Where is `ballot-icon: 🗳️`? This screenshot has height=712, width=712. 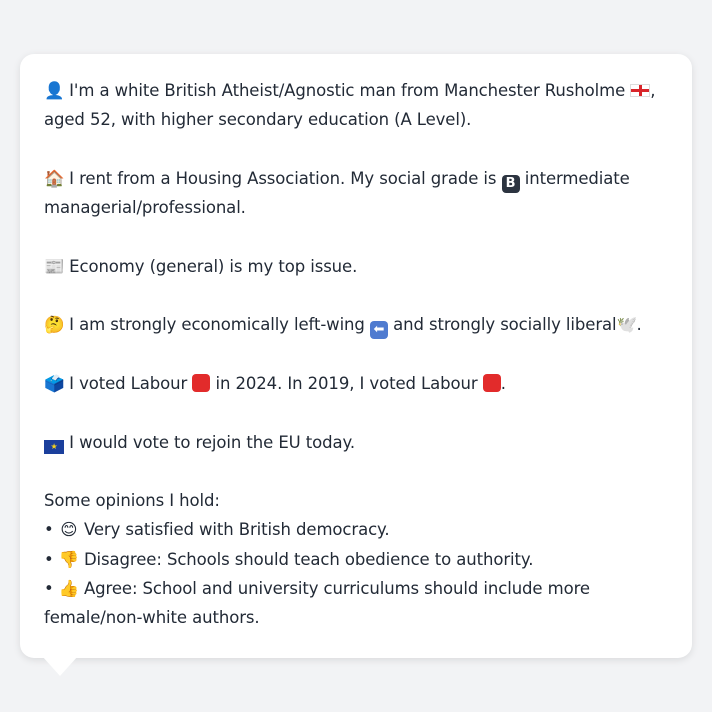 ballot-icon: 🗳️ is located at coordinates (54, 383).